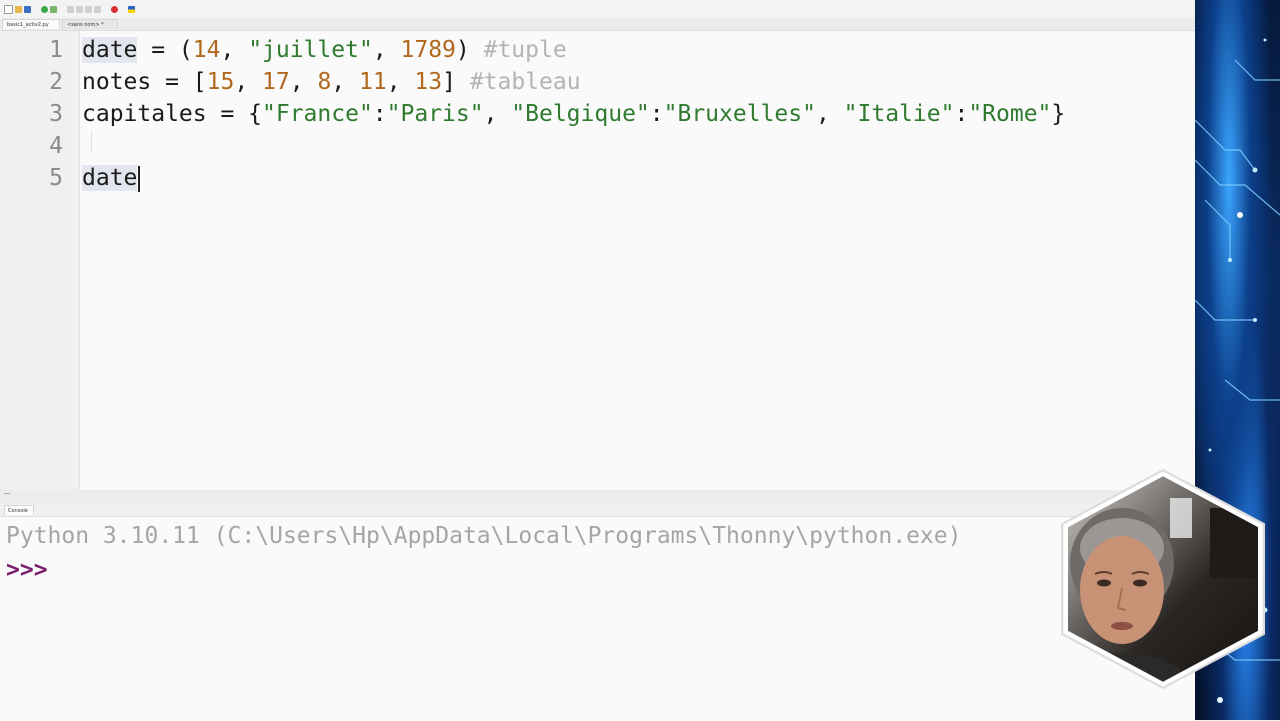 The width and height of the screenshot is (1280, 721). Describe the element at coordinates (597, 497) in the screenshot. I see `pane-splitter` at that location.